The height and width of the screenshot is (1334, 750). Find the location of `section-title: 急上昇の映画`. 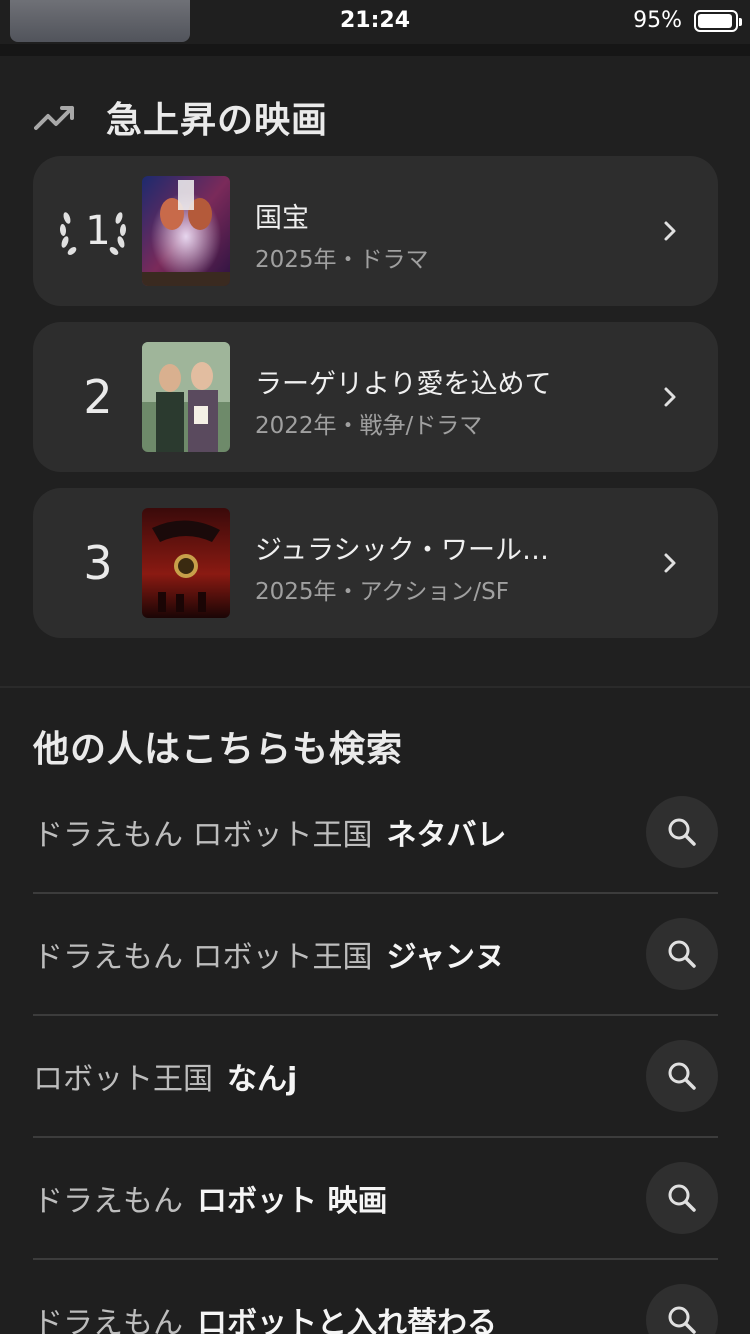

section-title: 急上昇の映画 is located at coordinates (217, 120).